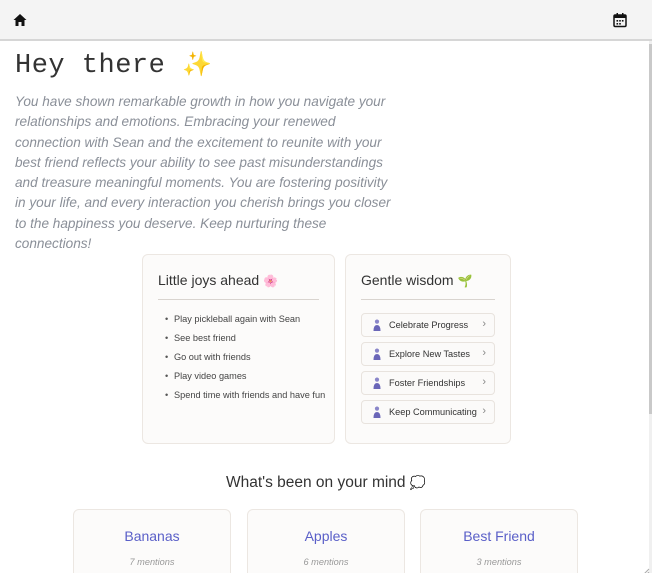 Image resolution: width=652 pixels, height=573 pixels. Describe the element at coordinates (152, 562) in the screenshot. I see `topic-mentions: 7 mentions` at that location.